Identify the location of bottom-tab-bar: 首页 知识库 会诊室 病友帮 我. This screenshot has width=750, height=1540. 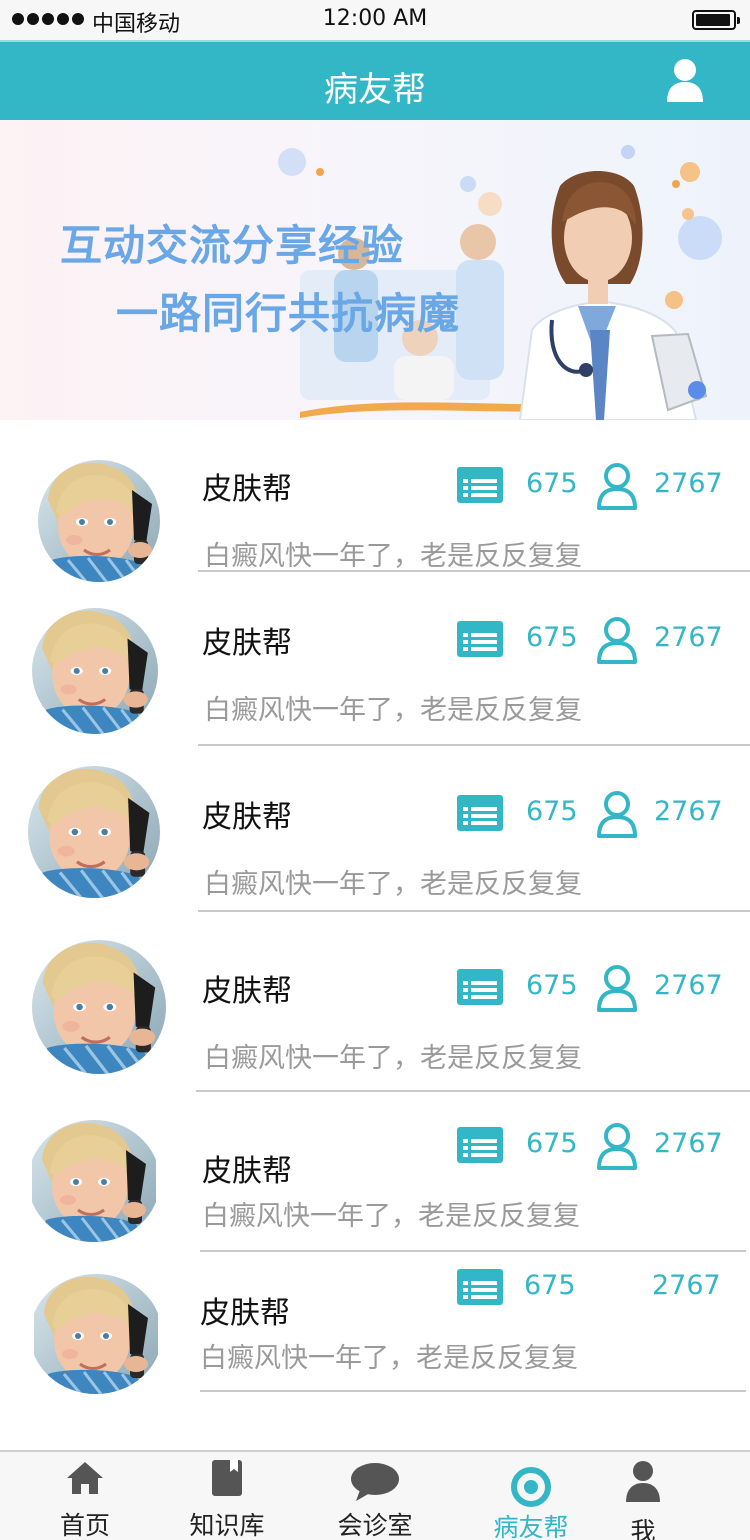
(375, 1495).